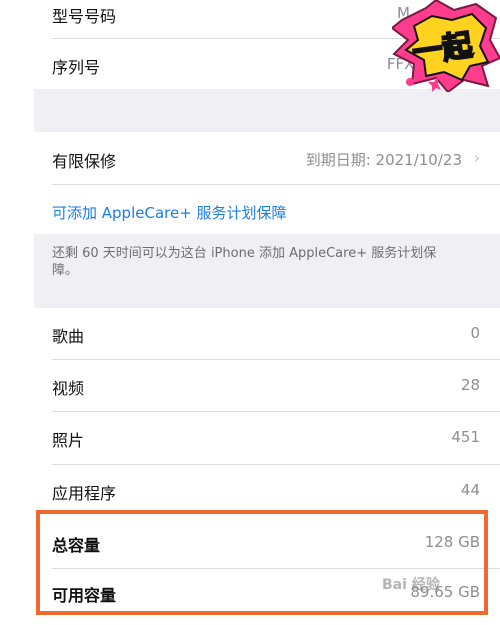 This screenshot has height=625, width=500. I want to click on photos-row: 照片 451, so click(267, 438).